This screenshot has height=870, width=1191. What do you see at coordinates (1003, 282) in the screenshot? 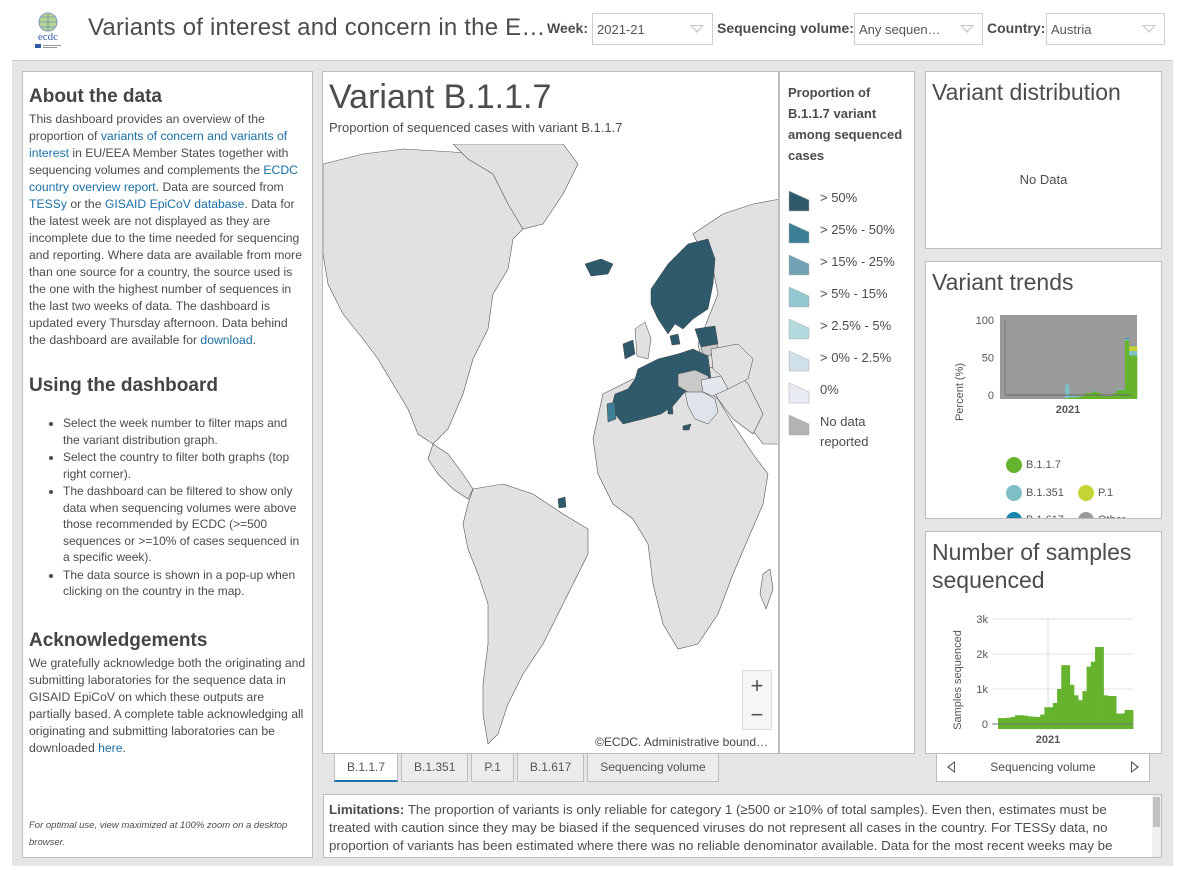
I see `variant-trends-title: Variant trends` at bounding box center [1003, 282].